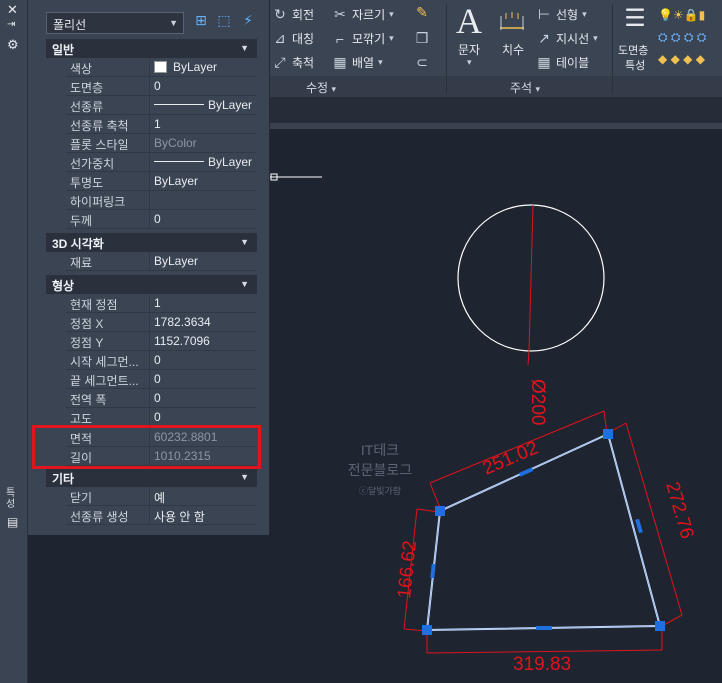 The height and width of the screenshot is (683, 722). What do you see at coordinates (635, 19) in the screenshot?
I see `layer-properties-icon: ☰` at bounding box center [635, 19].